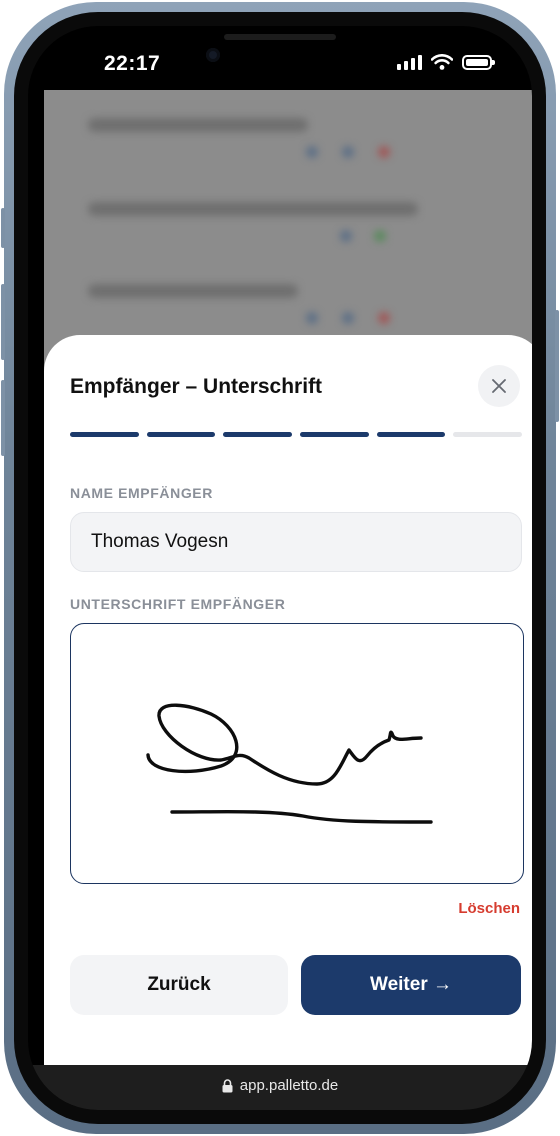 The height and width of the screenshot is (1136, 560). Describe the element at coordinates (178, 604) in the screenshot. I see `signature-field-label: UNTERSCHRIFT EMPFÄNGER` at that location.